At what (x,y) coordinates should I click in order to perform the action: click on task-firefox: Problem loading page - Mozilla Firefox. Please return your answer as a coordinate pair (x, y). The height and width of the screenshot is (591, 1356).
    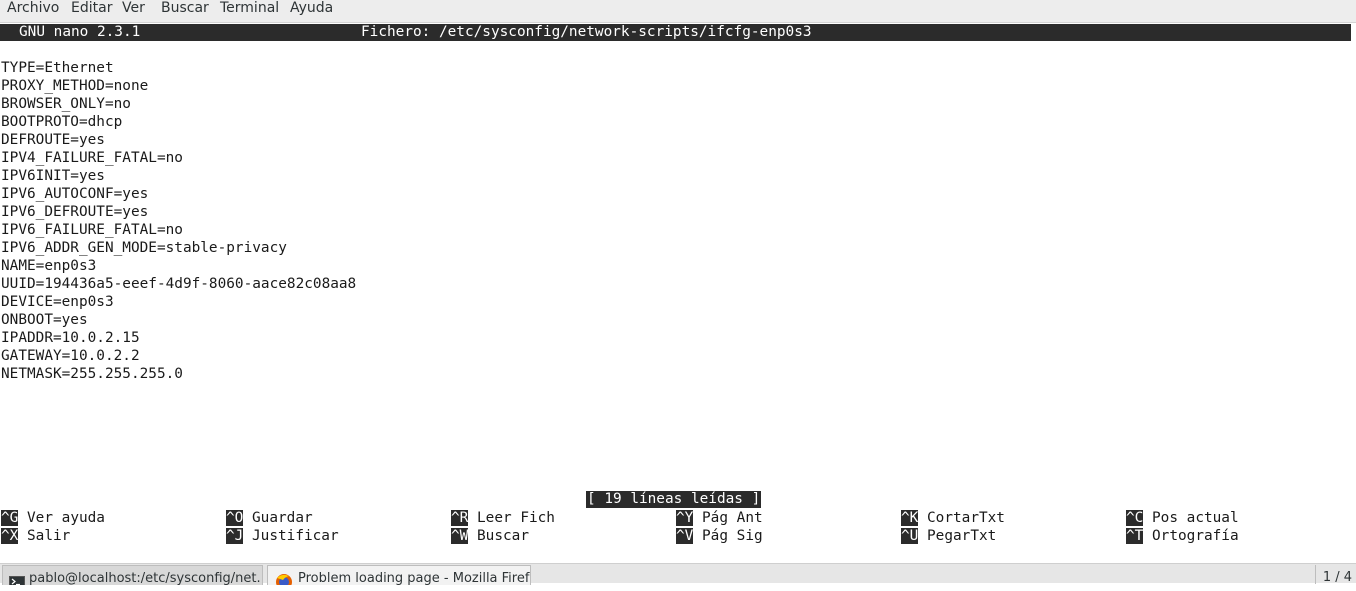
    Looking at the image, I should click on (399, 575).